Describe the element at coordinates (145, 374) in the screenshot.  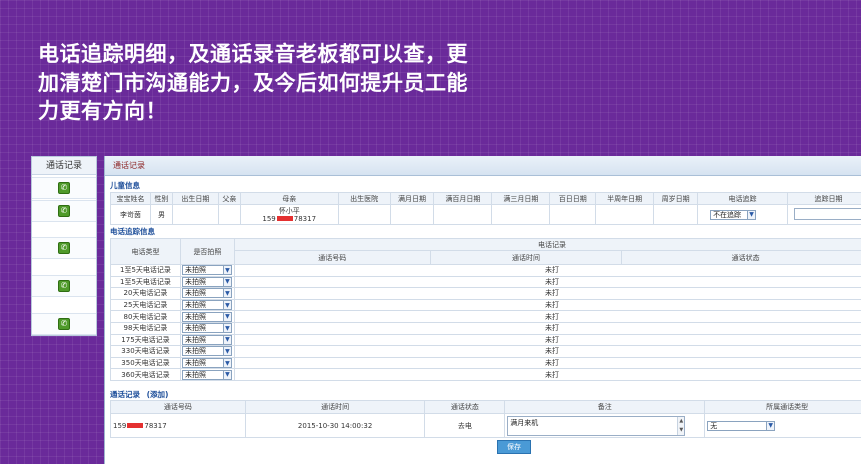
I see `row-call-type: 360天电话记录` at that location.